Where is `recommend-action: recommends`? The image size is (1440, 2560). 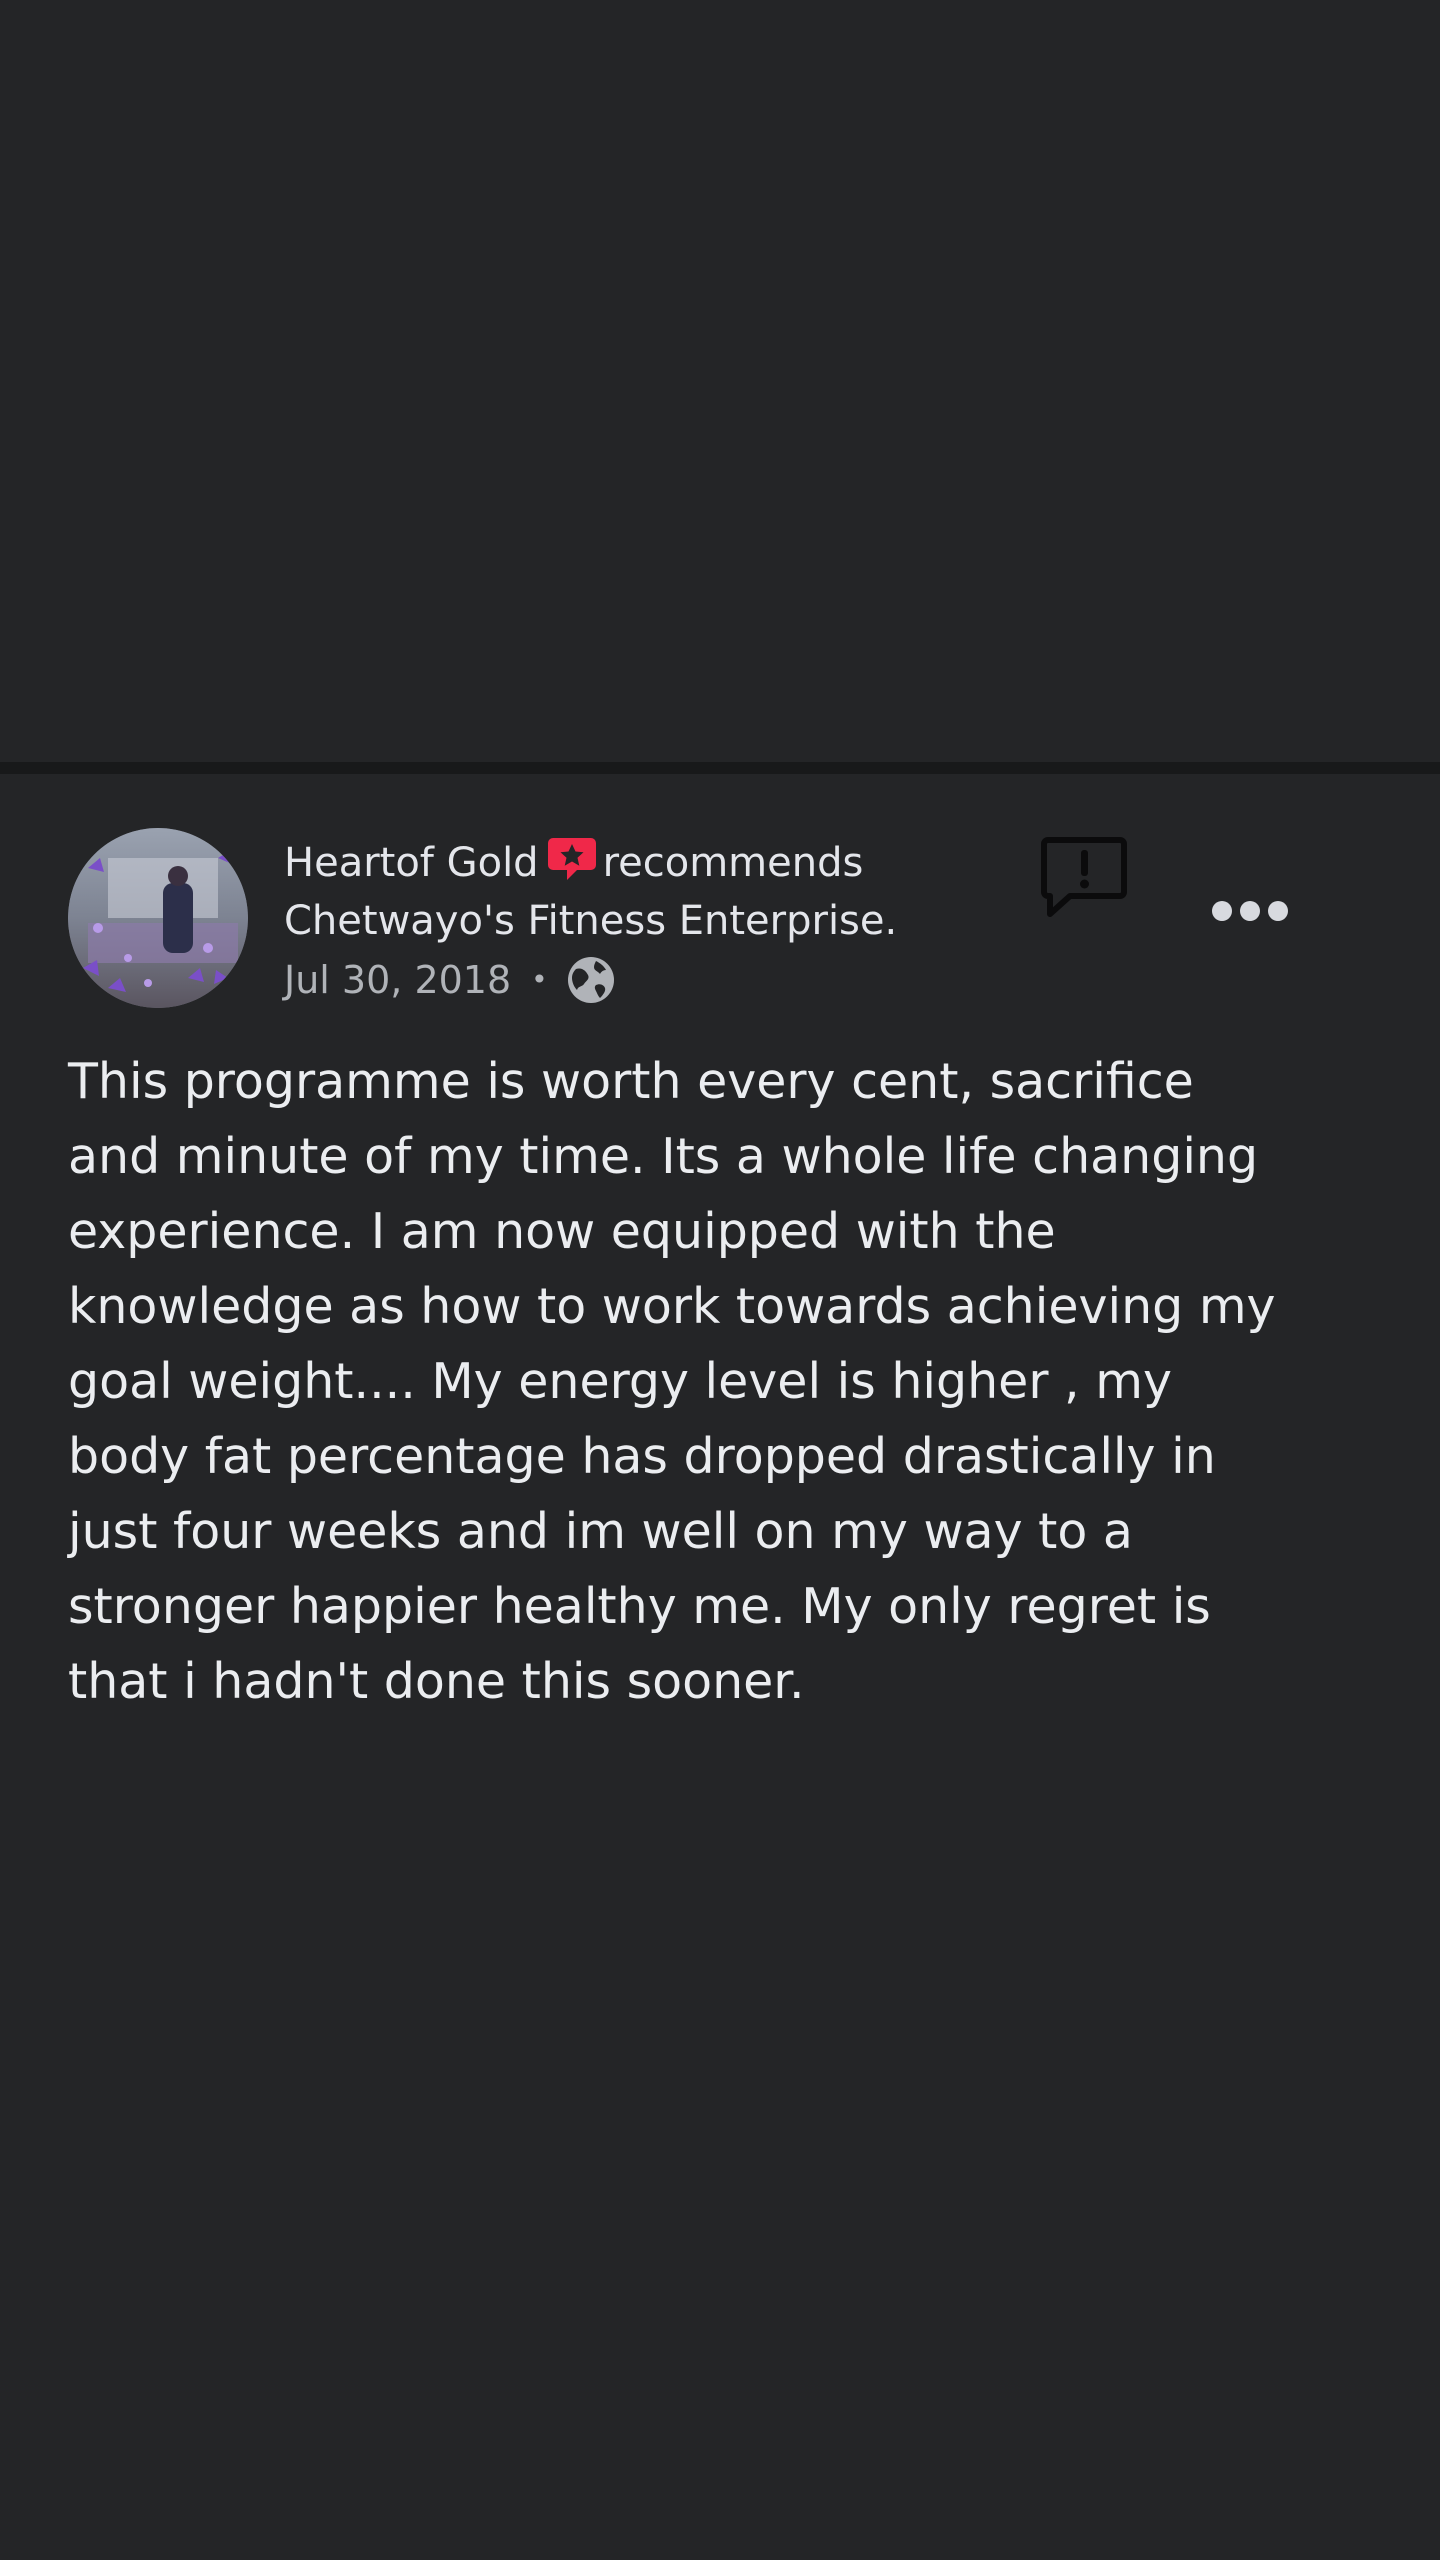
recommend-action: recommends is located at coordinates (733, 863).